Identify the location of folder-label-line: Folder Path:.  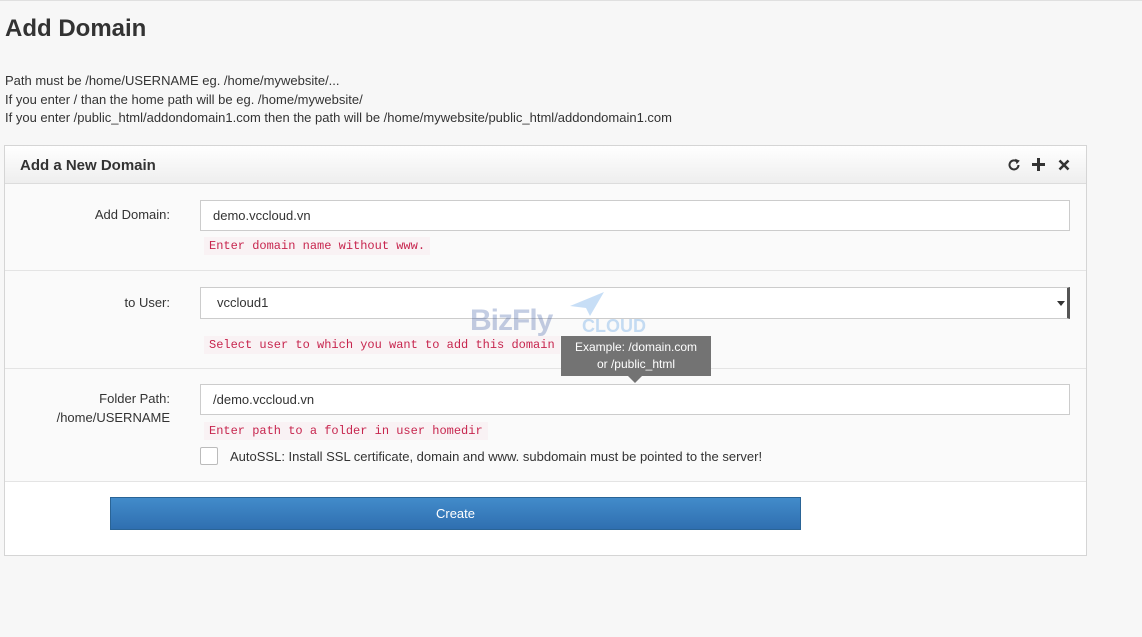
(134, 398).